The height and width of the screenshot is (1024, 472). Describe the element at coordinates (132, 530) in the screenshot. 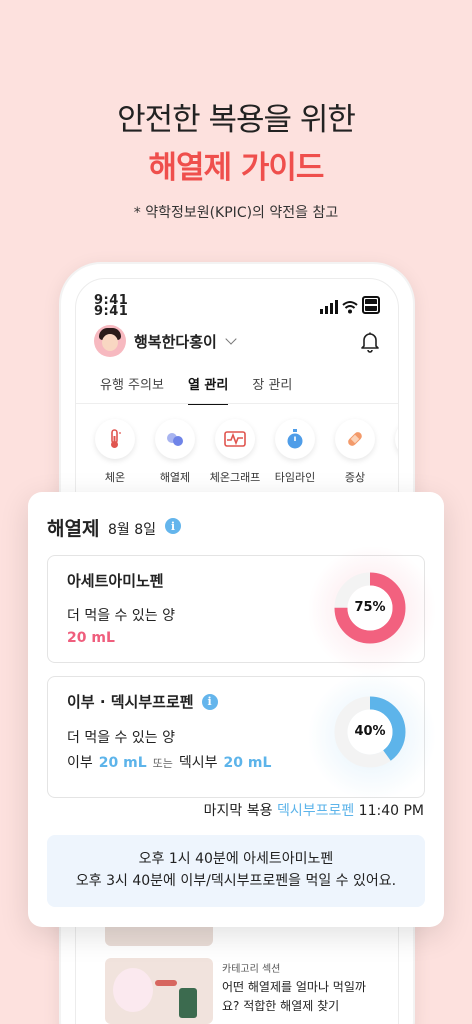

I see `card-date: 8월 8일` at that location.